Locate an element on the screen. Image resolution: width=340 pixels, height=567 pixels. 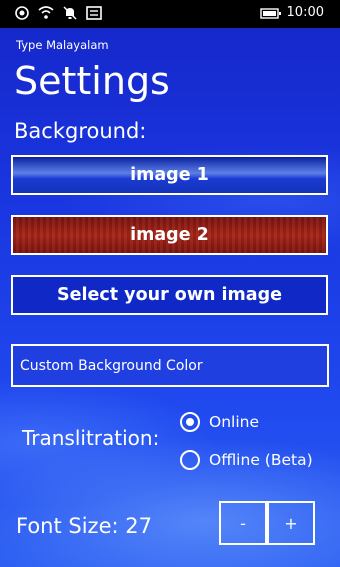
app-title: Type Malayalam is located at coordinates (62, 45).